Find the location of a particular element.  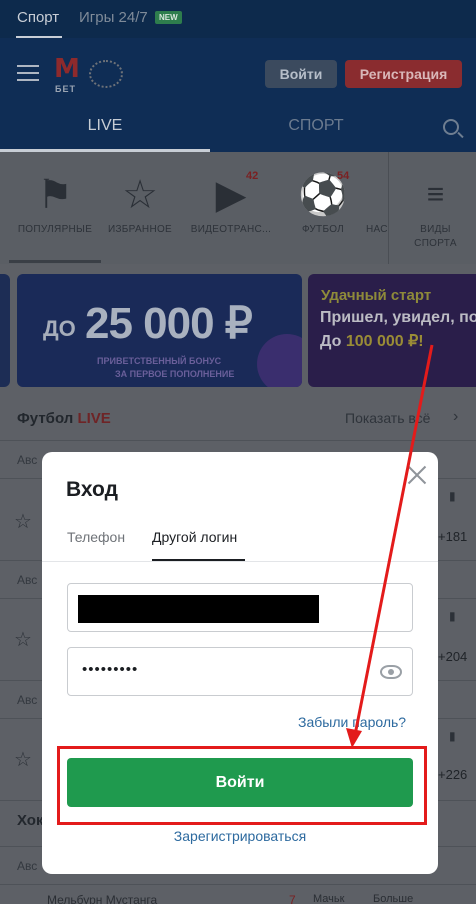

promo-banner-prev is located at coordinates (5, 330).